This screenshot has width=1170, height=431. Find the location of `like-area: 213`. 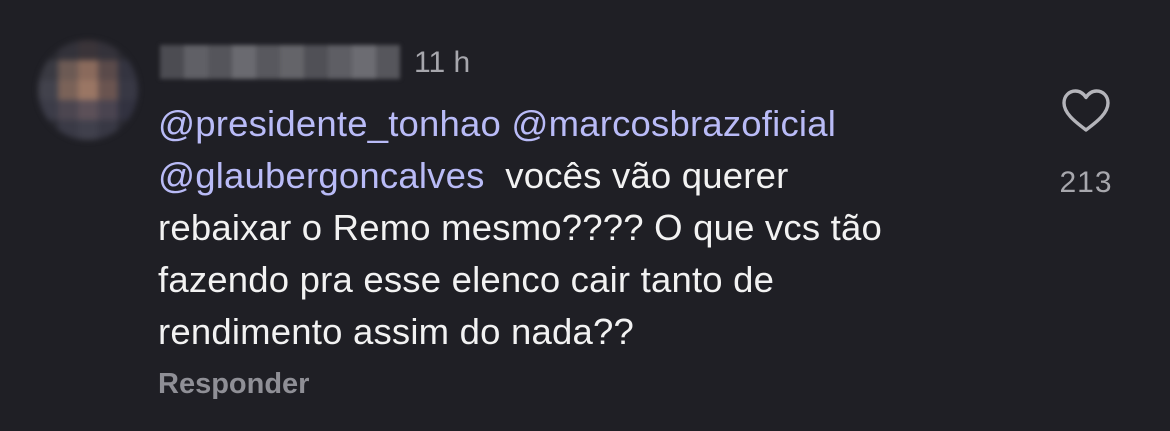

like-area: 213 is located at coordinates (1086, 145).